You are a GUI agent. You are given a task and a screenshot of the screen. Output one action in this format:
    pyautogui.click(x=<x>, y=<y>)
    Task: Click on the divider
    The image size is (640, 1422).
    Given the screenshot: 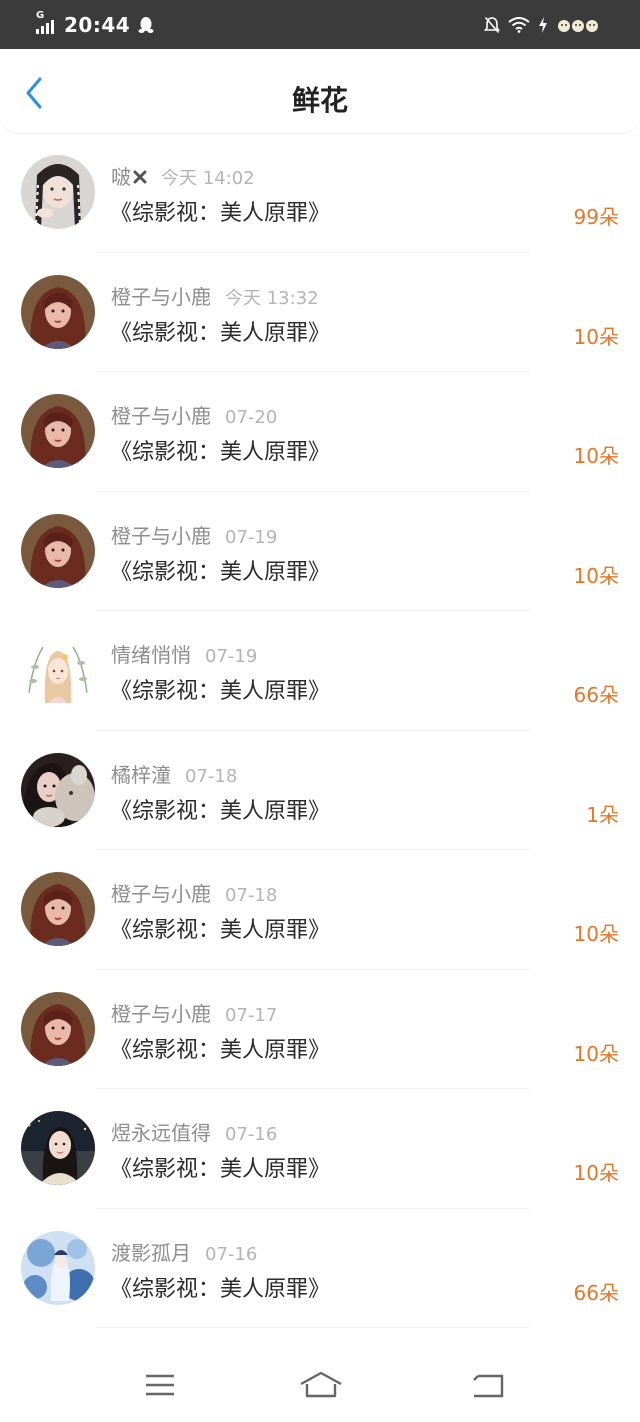 What is the action you would take?
    pyautogui.click(x=313, y=1327)
    